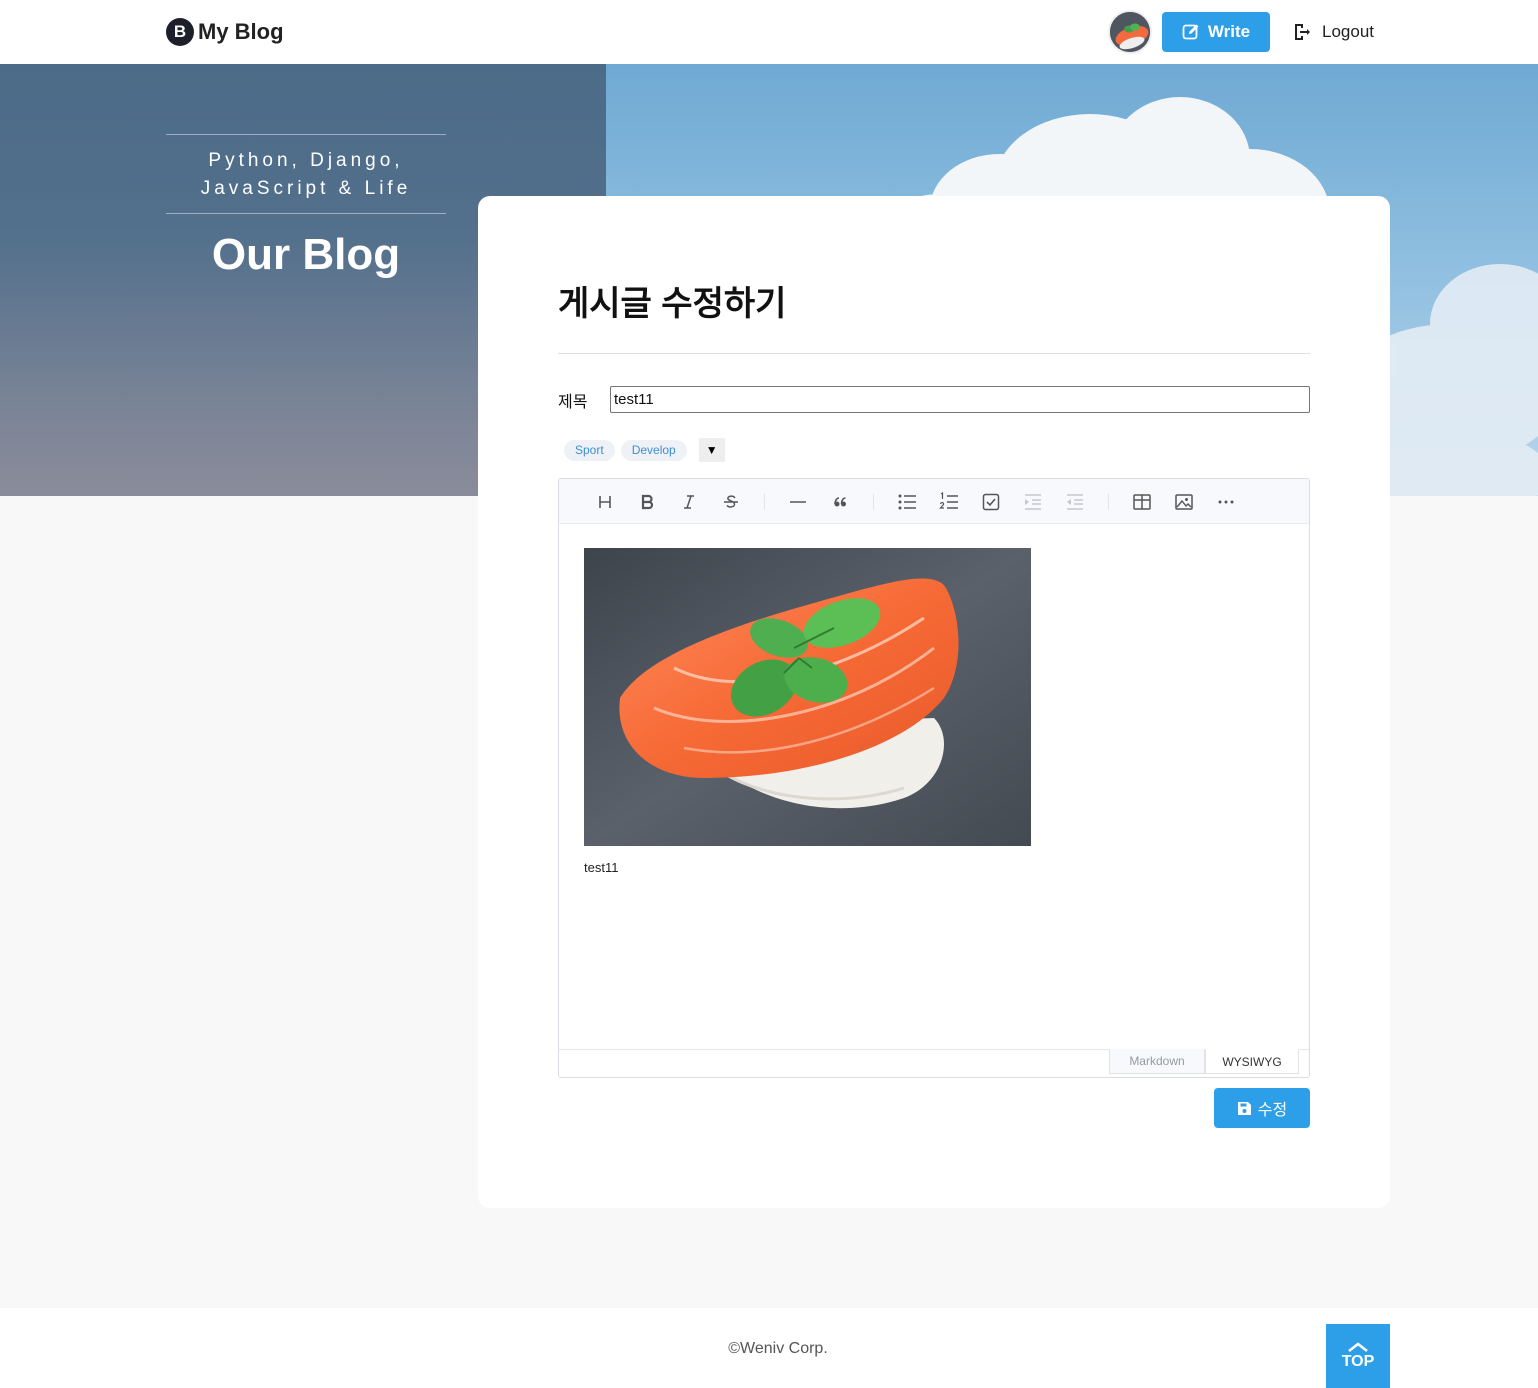  Describe the element at coordinates (1229, 31) in the screenshot. I see `write-label: Write` at that location.